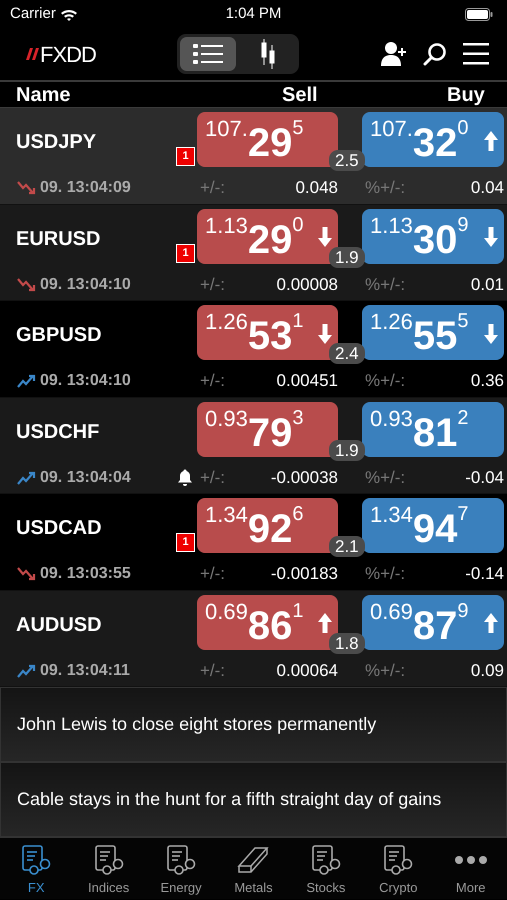 The width and height of the screenshot is (507, 900). I want to click on tab-bar-item: Energy, so click(181, 868).